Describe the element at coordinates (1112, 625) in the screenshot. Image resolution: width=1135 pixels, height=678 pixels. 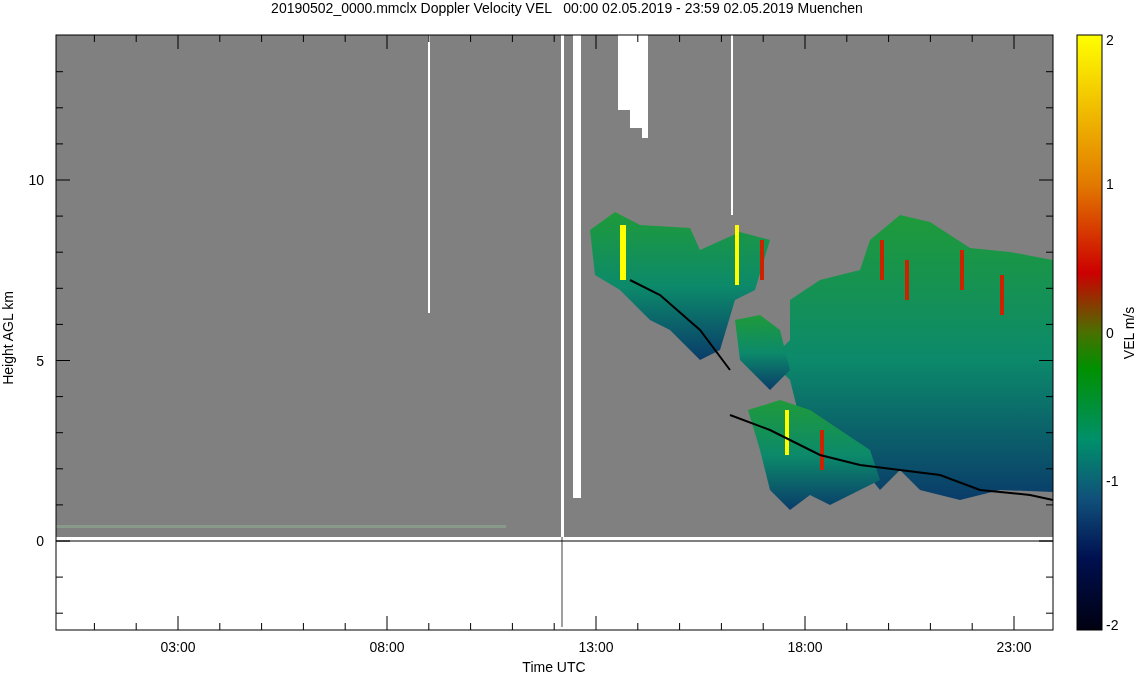
I see `colorbar-tick-label: -2` at that location.